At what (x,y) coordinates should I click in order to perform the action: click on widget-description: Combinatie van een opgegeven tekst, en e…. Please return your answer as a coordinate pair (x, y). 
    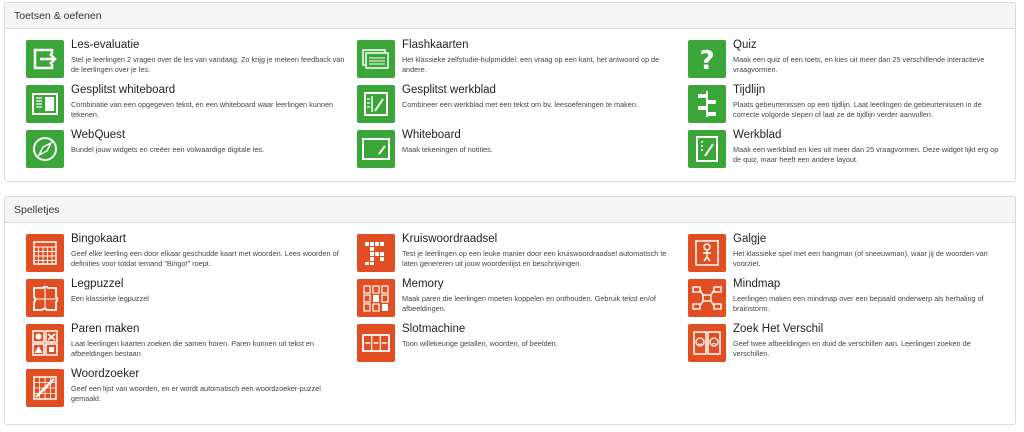
    Looking at the image, I should click on (202, 109).